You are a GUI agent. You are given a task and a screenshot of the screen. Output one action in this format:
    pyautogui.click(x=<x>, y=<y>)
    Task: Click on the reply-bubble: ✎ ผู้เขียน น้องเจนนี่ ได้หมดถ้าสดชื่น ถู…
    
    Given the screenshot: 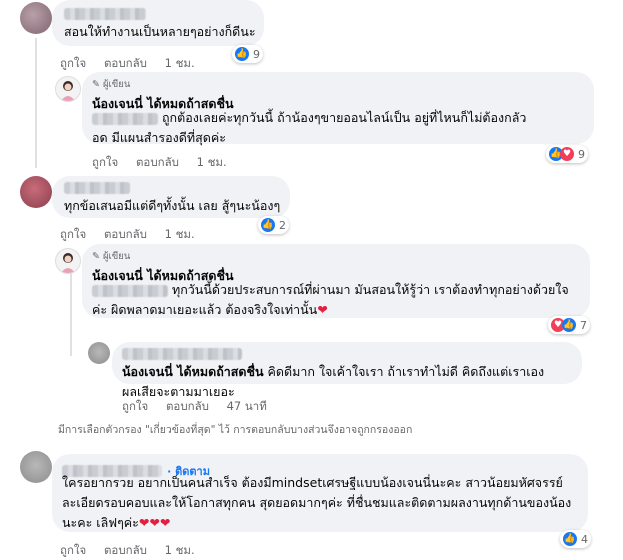 What is the action you would take?
    pyautogui.click(x=338, y=108)
    